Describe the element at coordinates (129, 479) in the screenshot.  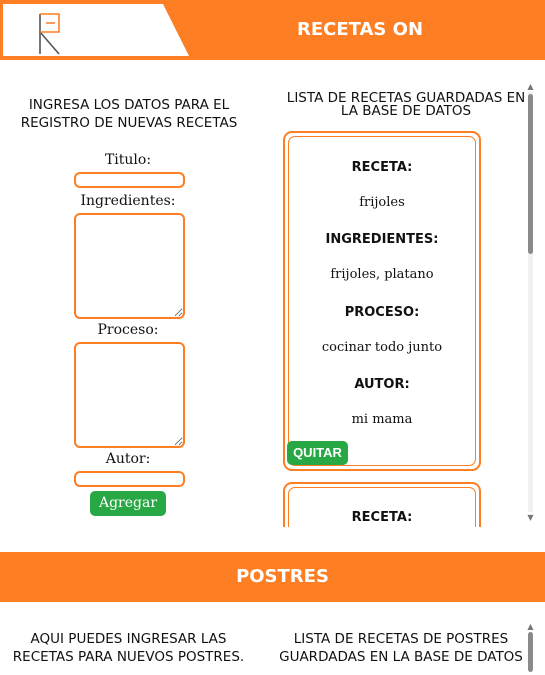
I see `autor-input` at that location.